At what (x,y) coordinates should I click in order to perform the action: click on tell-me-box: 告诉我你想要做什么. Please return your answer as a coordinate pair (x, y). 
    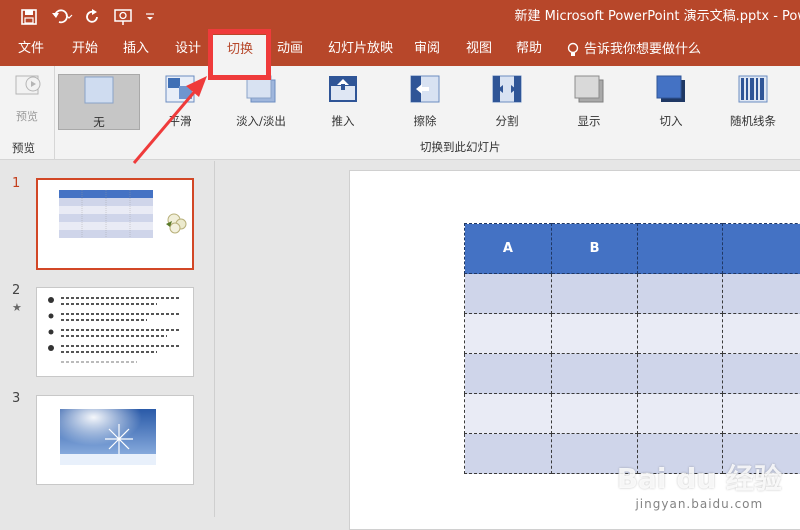
    Looking at the image, I should click on (633, 49).